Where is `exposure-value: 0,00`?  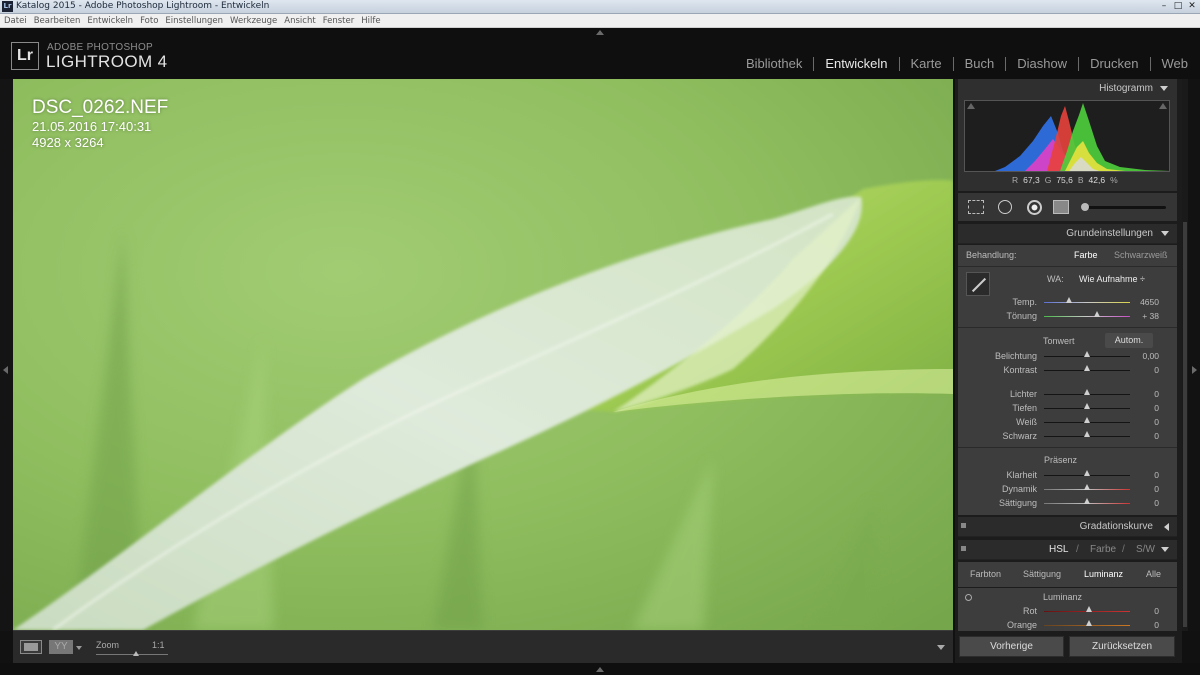
exposure-value: 0,00 is located at coordinates (1144, 356).